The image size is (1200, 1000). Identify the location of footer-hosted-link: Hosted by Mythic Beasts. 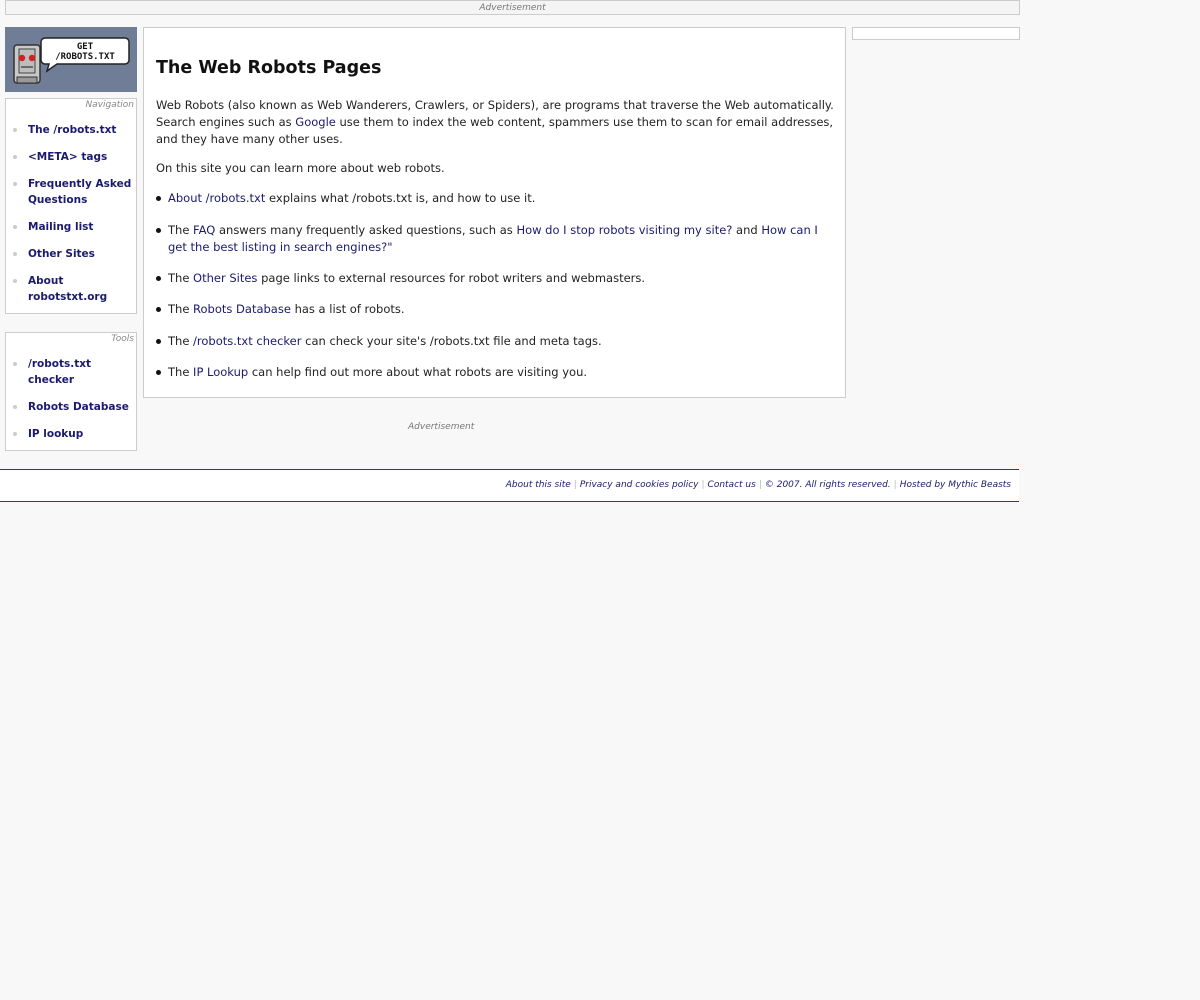
(955, 485).